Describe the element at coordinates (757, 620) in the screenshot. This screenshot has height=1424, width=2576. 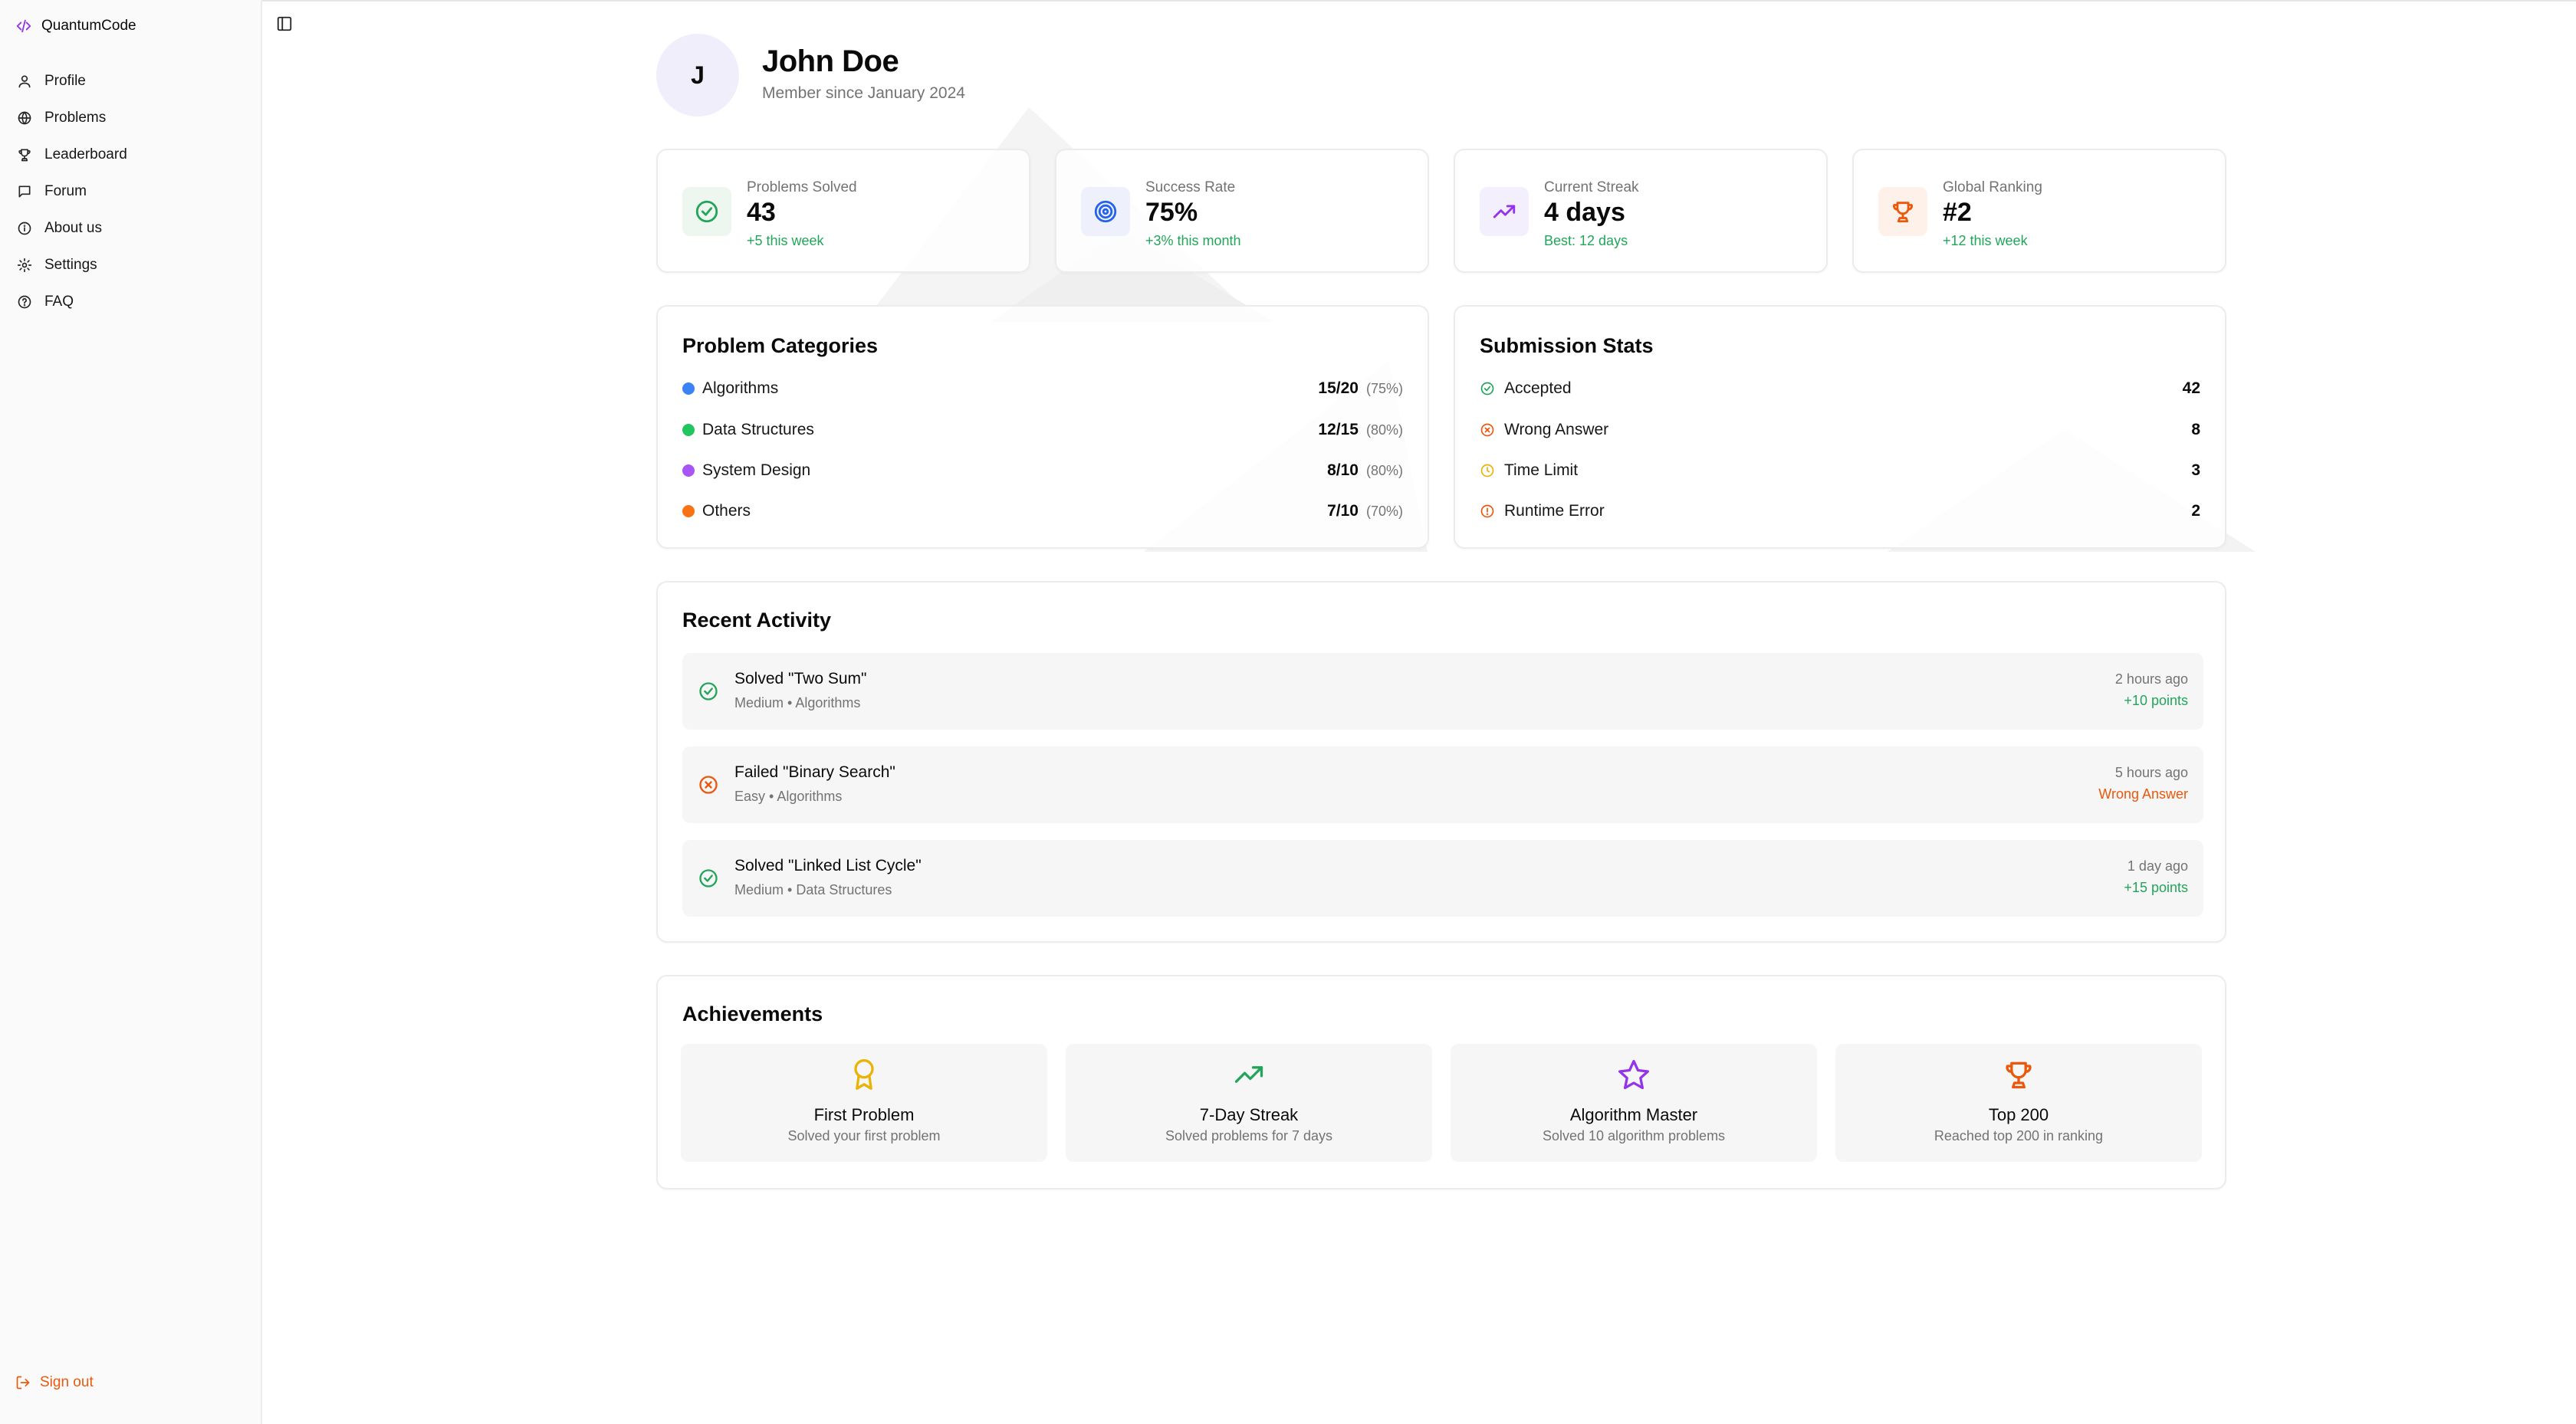
I see `section-title: Recent Activity` at that location.